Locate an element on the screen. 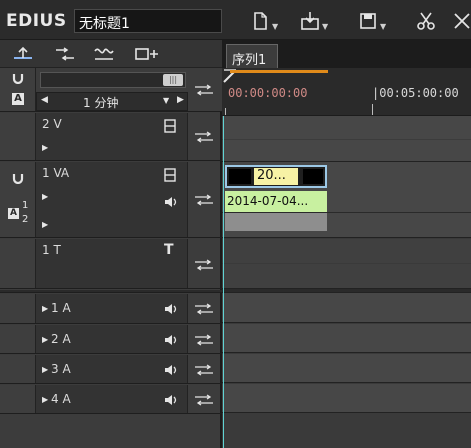 This screenshot has width=471, height=448. audio-track-icon: A is located at coordinates (18, 99).